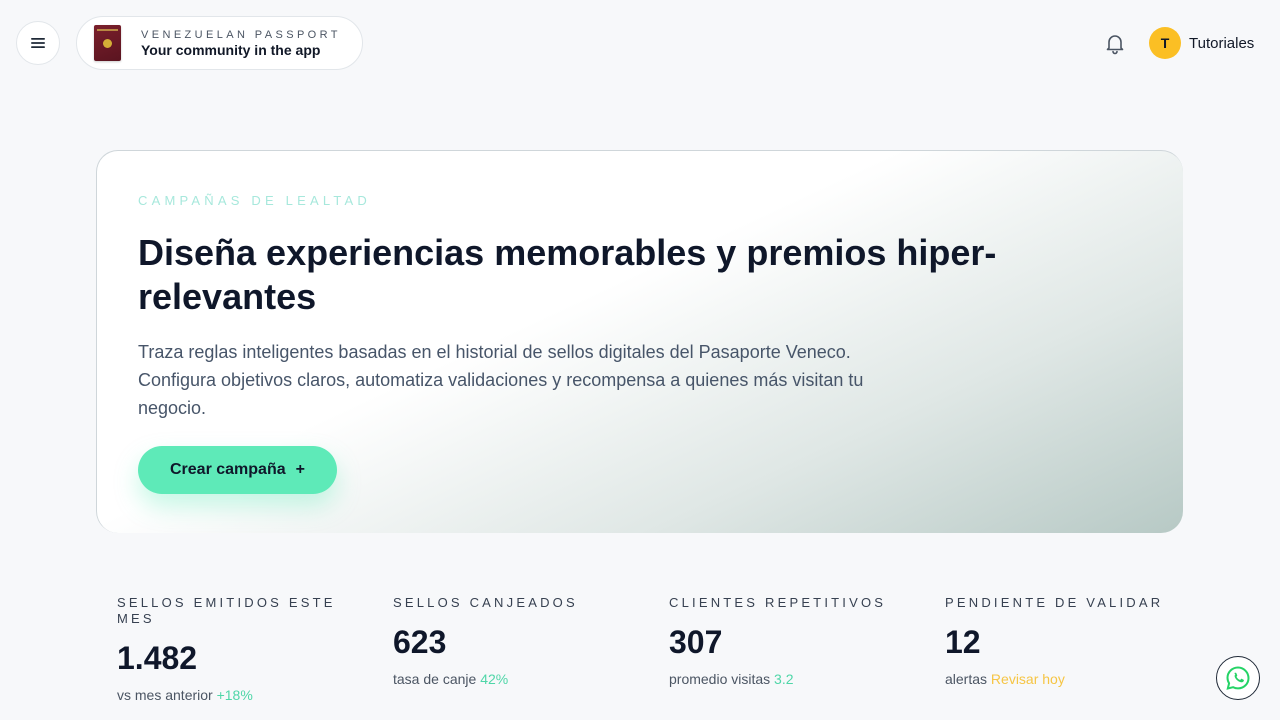 This screenshot has width=1280, height=720. I want to click on stat-value: 1.482, so click(157, 658).